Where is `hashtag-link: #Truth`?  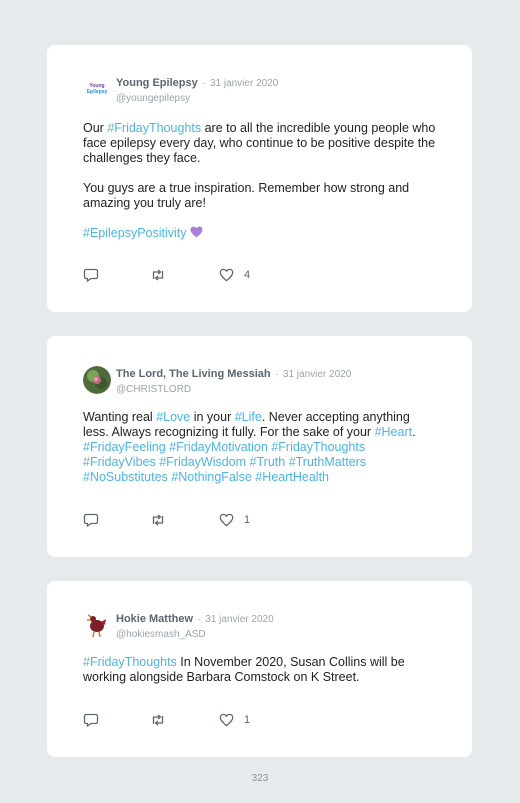
hashtag-link: #Truth is located at coordinates (268, 462).